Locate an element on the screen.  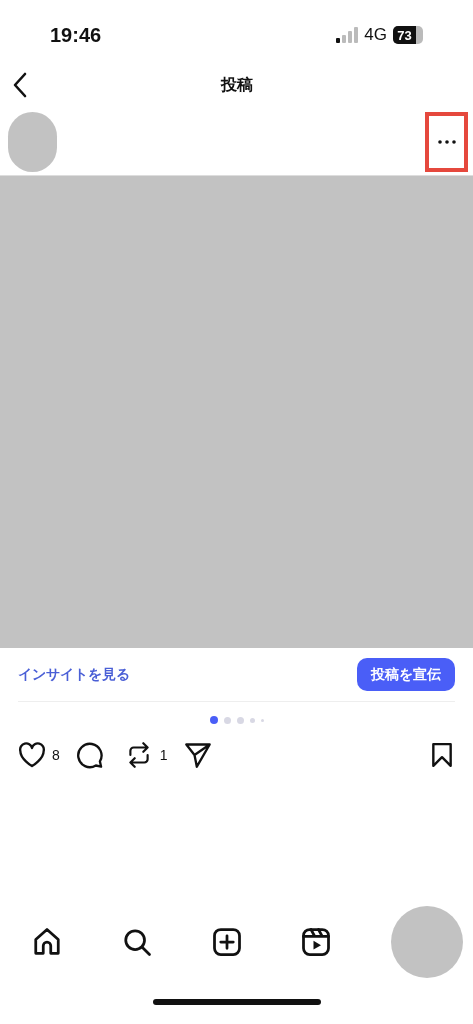
battery-indicator: 73 is located at coordinates (408, 35).